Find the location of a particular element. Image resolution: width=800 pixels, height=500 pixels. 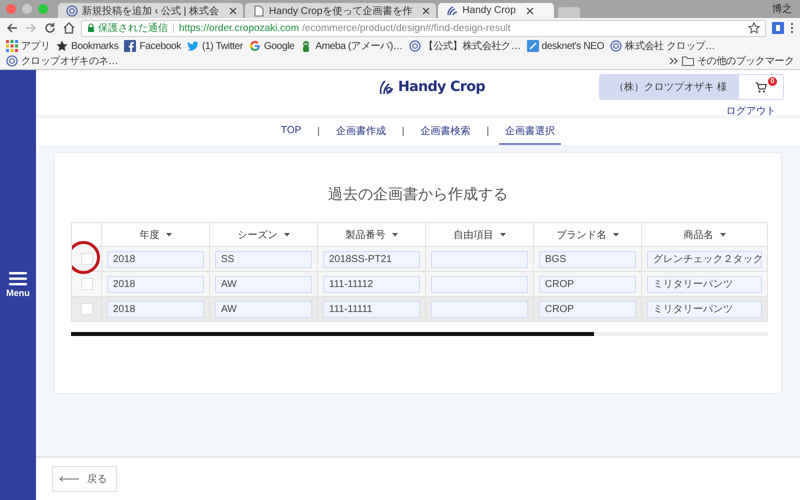

more-menu-icon is located at coordinates (792, 28).